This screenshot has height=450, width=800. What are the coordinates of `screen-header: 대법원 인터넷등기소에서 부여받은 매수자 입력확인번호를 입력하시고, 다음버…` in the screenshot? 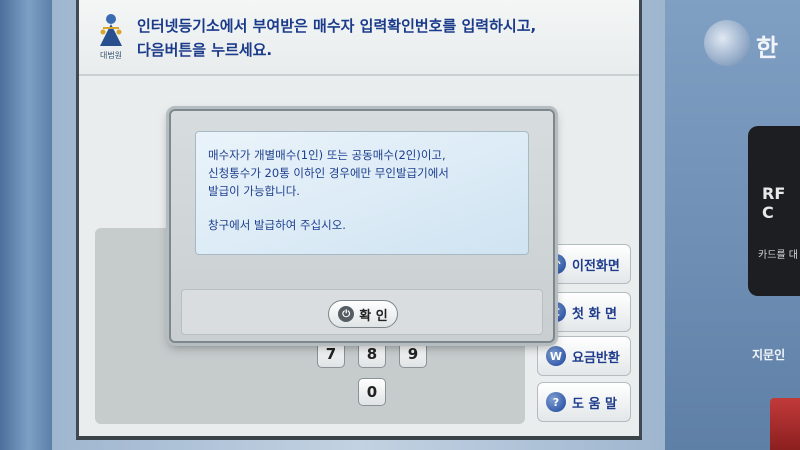 It's located at (359, 38).